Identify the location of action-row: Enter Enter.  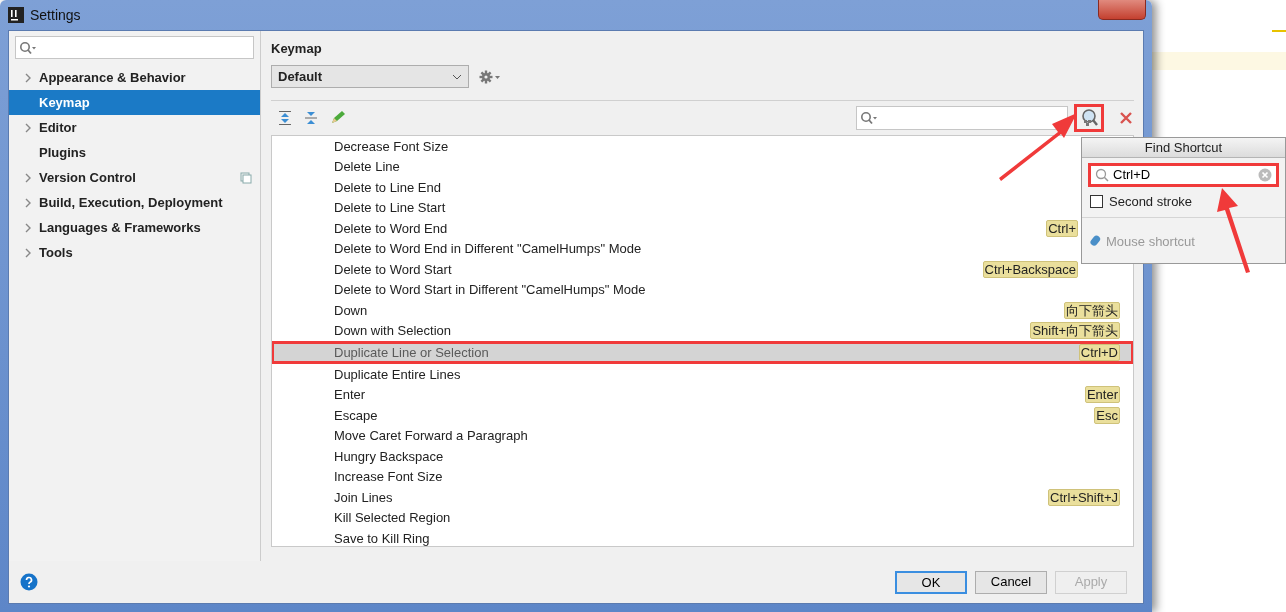
(702, 394).